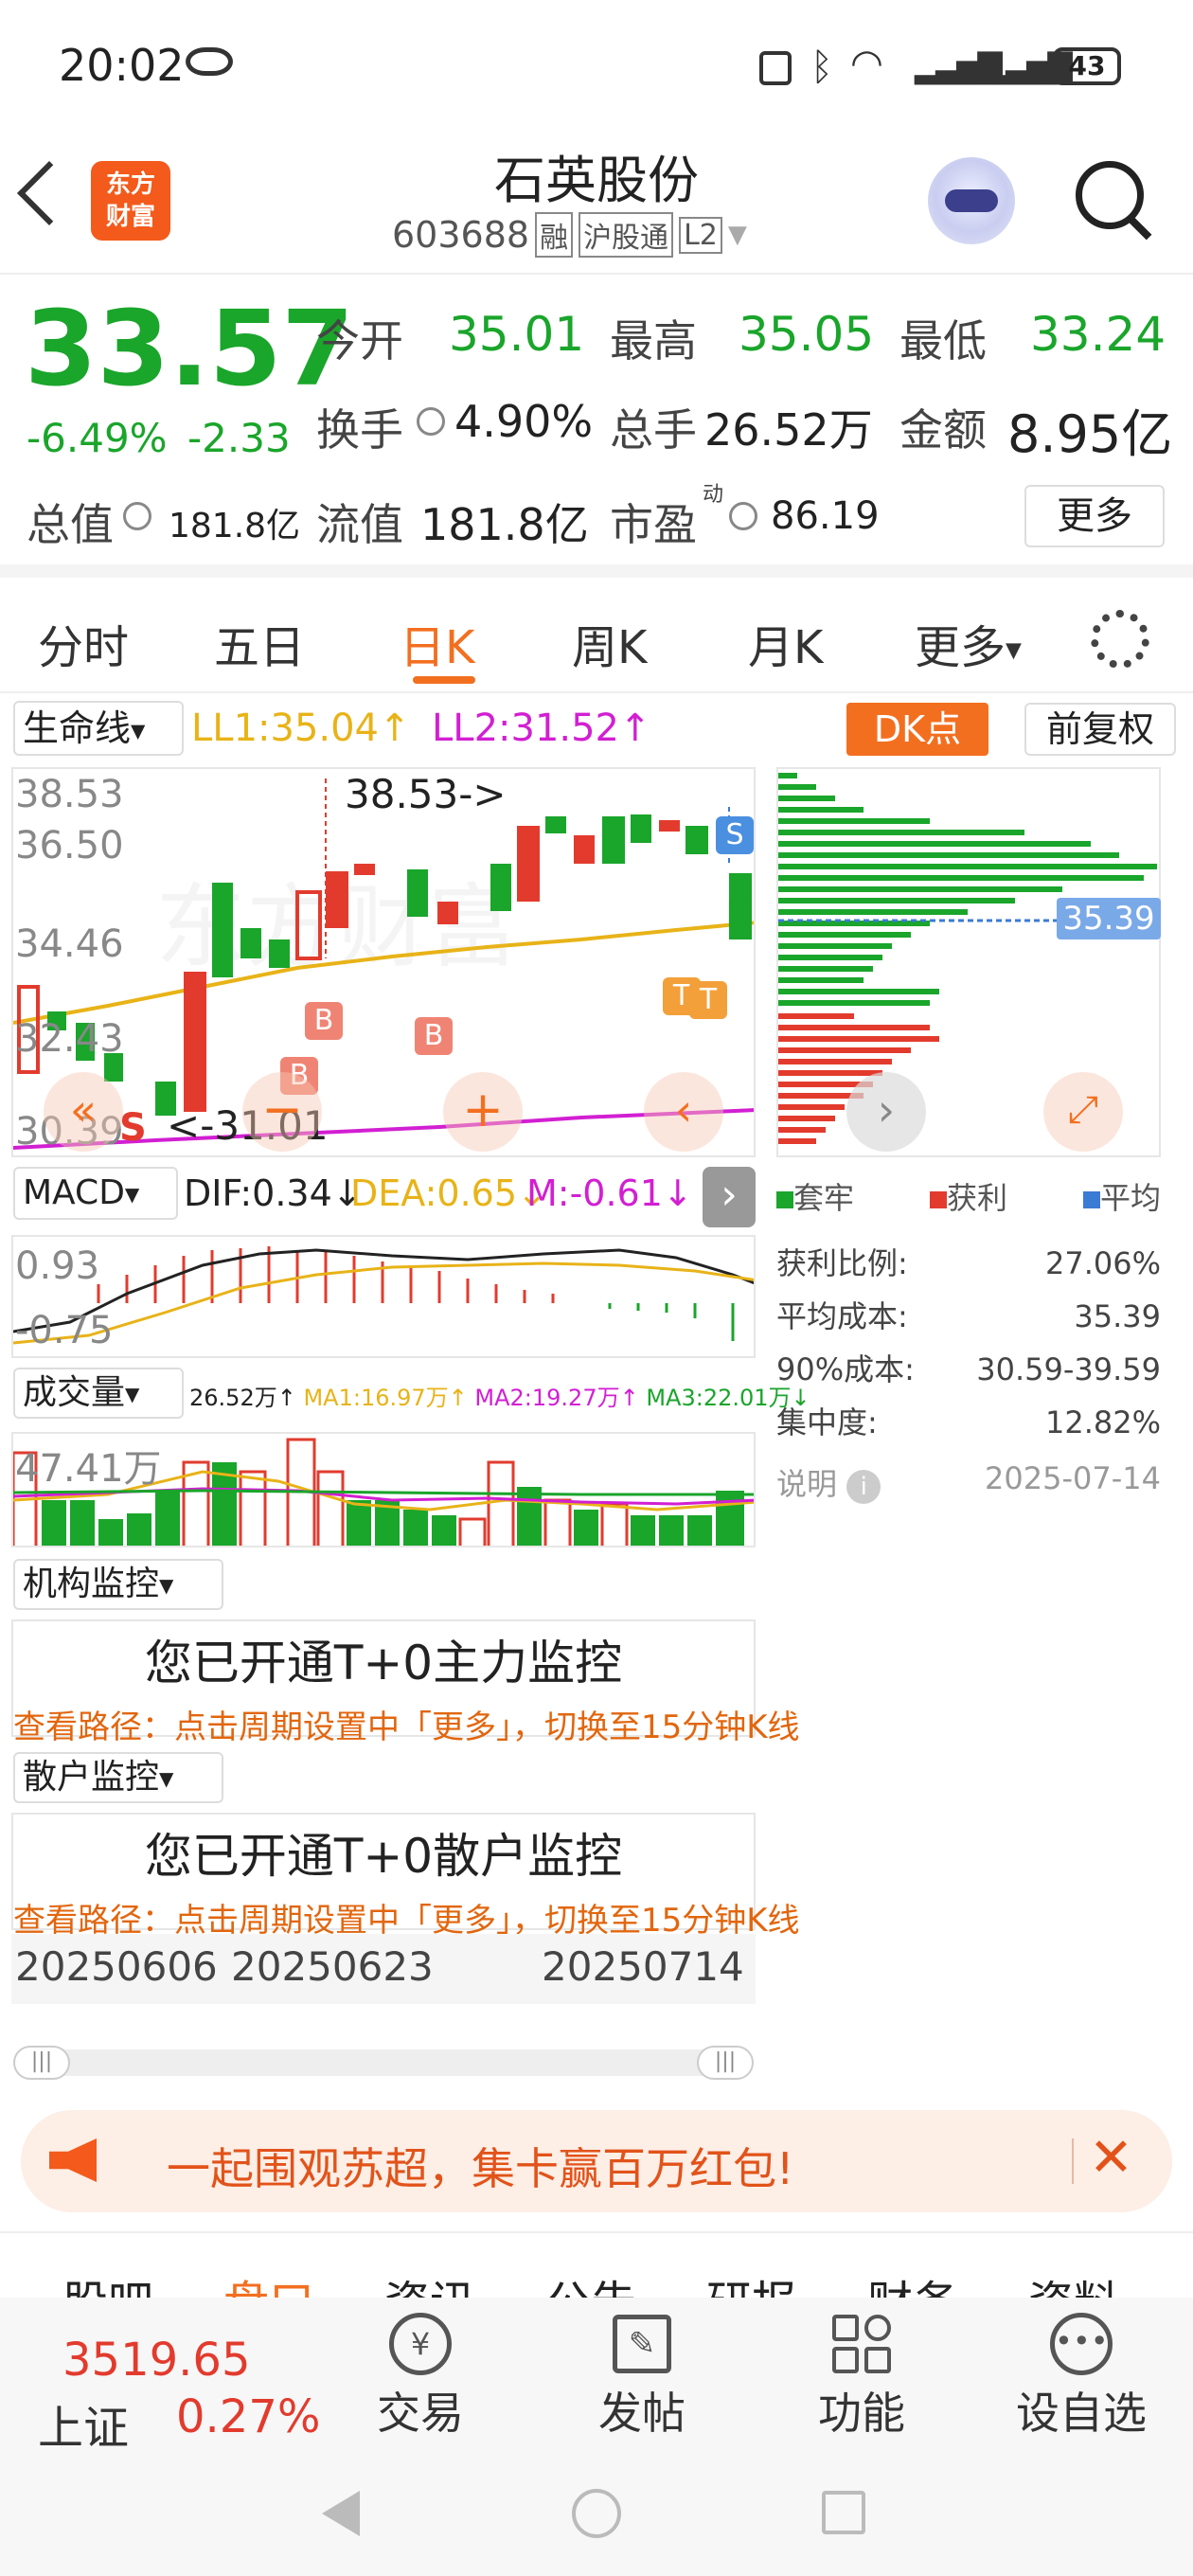 This screenshot has width=1193, height=2576. Describe the element at coordinates (1102, 1263) in the screenshot. I see `chip-value: 27.06%` at that location.